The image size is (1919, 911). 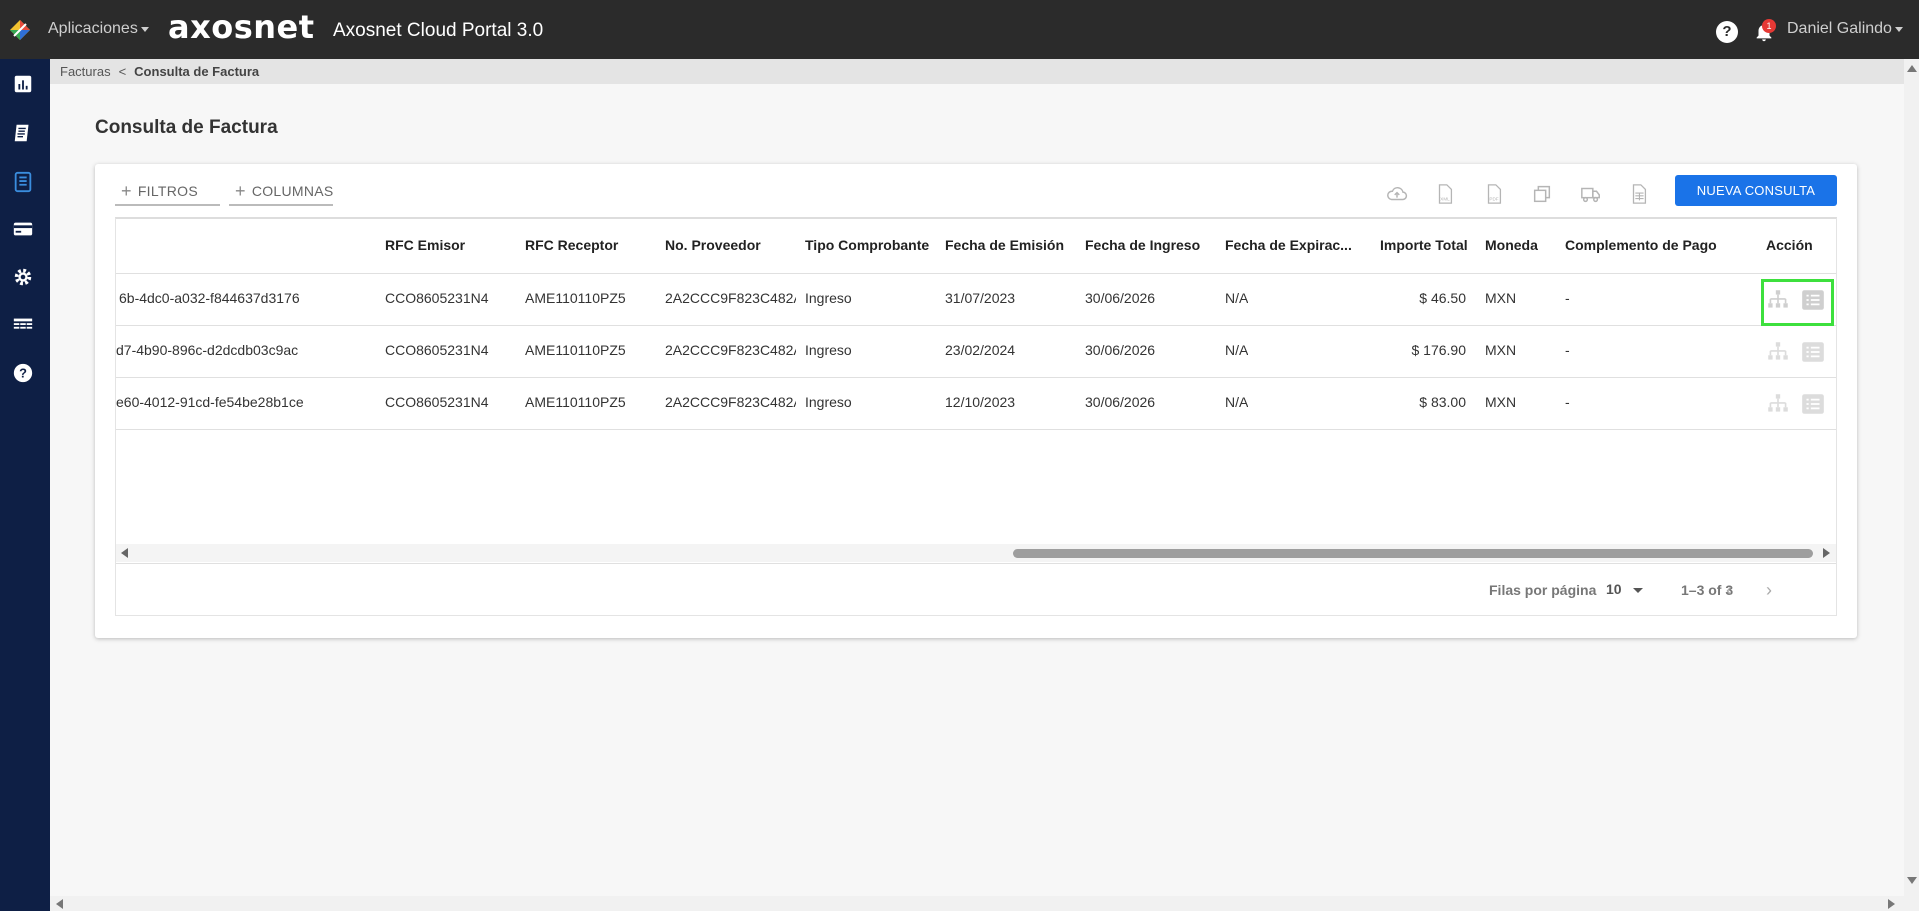 I want to click on xml-file-icon: XML, so click(x=1445, y=194).